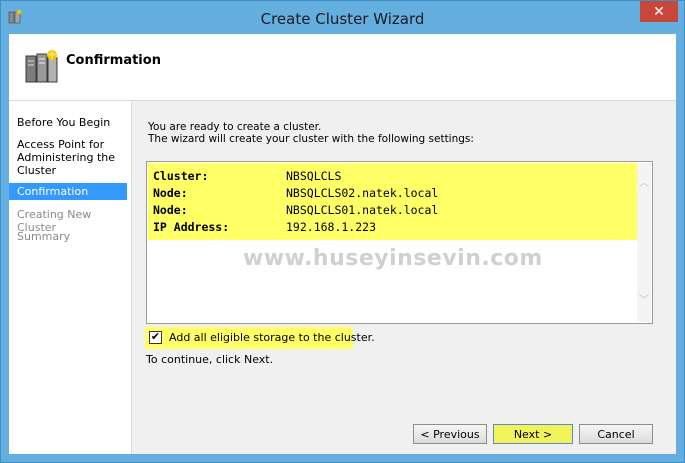 The image size is (685, 463). What do you see at coordinates (181, 176) in the screenshot?
I see `setting-key: Cluster:` at bounding box center [181, 176].